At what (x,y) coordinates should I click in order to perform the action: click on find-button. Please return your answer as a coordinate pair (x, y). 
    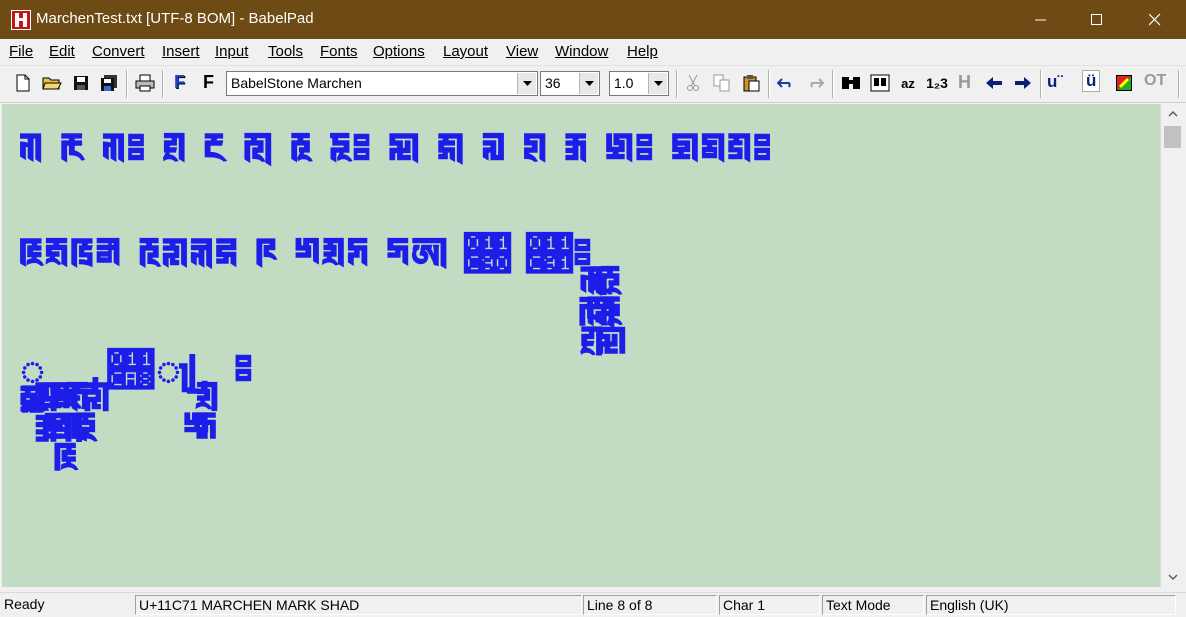
    Looking at the image, I should click on (851, 83).